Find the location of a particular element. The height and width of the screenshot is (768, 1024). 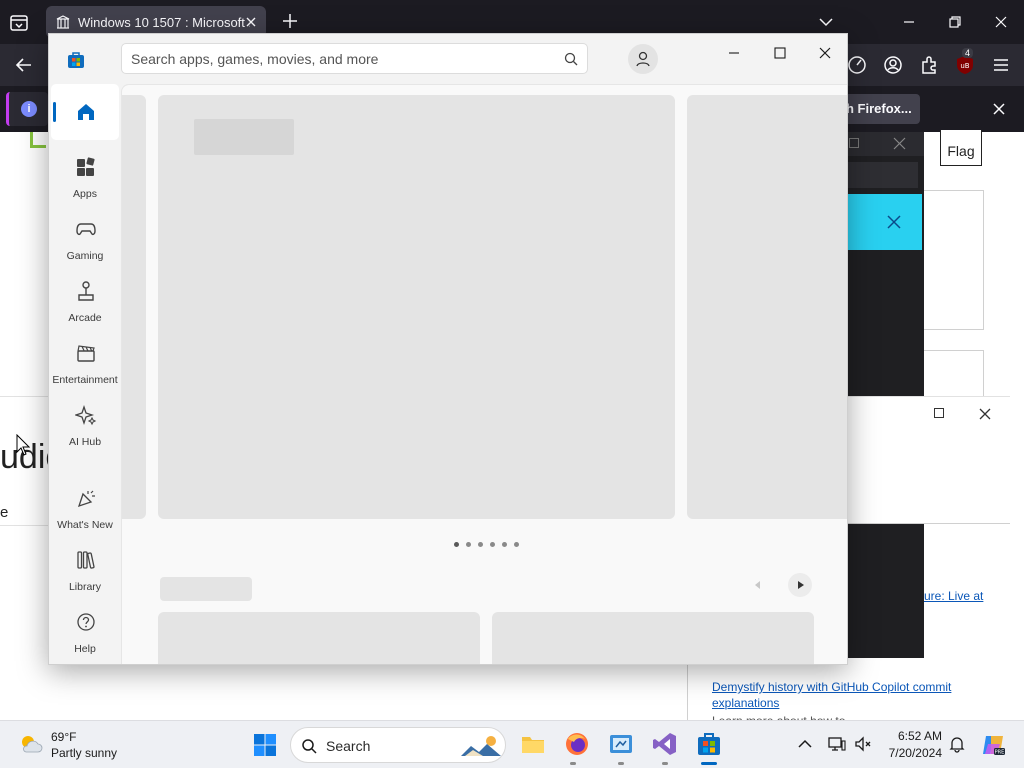

nav-item-apps: Apps is located at coordinates (85, 179).